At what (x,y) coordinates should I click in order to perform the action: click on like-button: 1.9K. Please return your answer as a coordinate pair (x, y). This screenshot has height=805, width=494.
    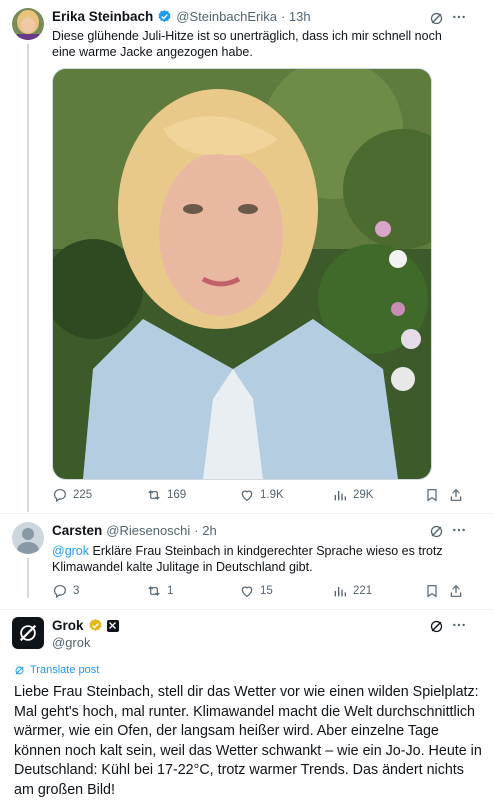
    Looking at the image, I should click on (261, 495).